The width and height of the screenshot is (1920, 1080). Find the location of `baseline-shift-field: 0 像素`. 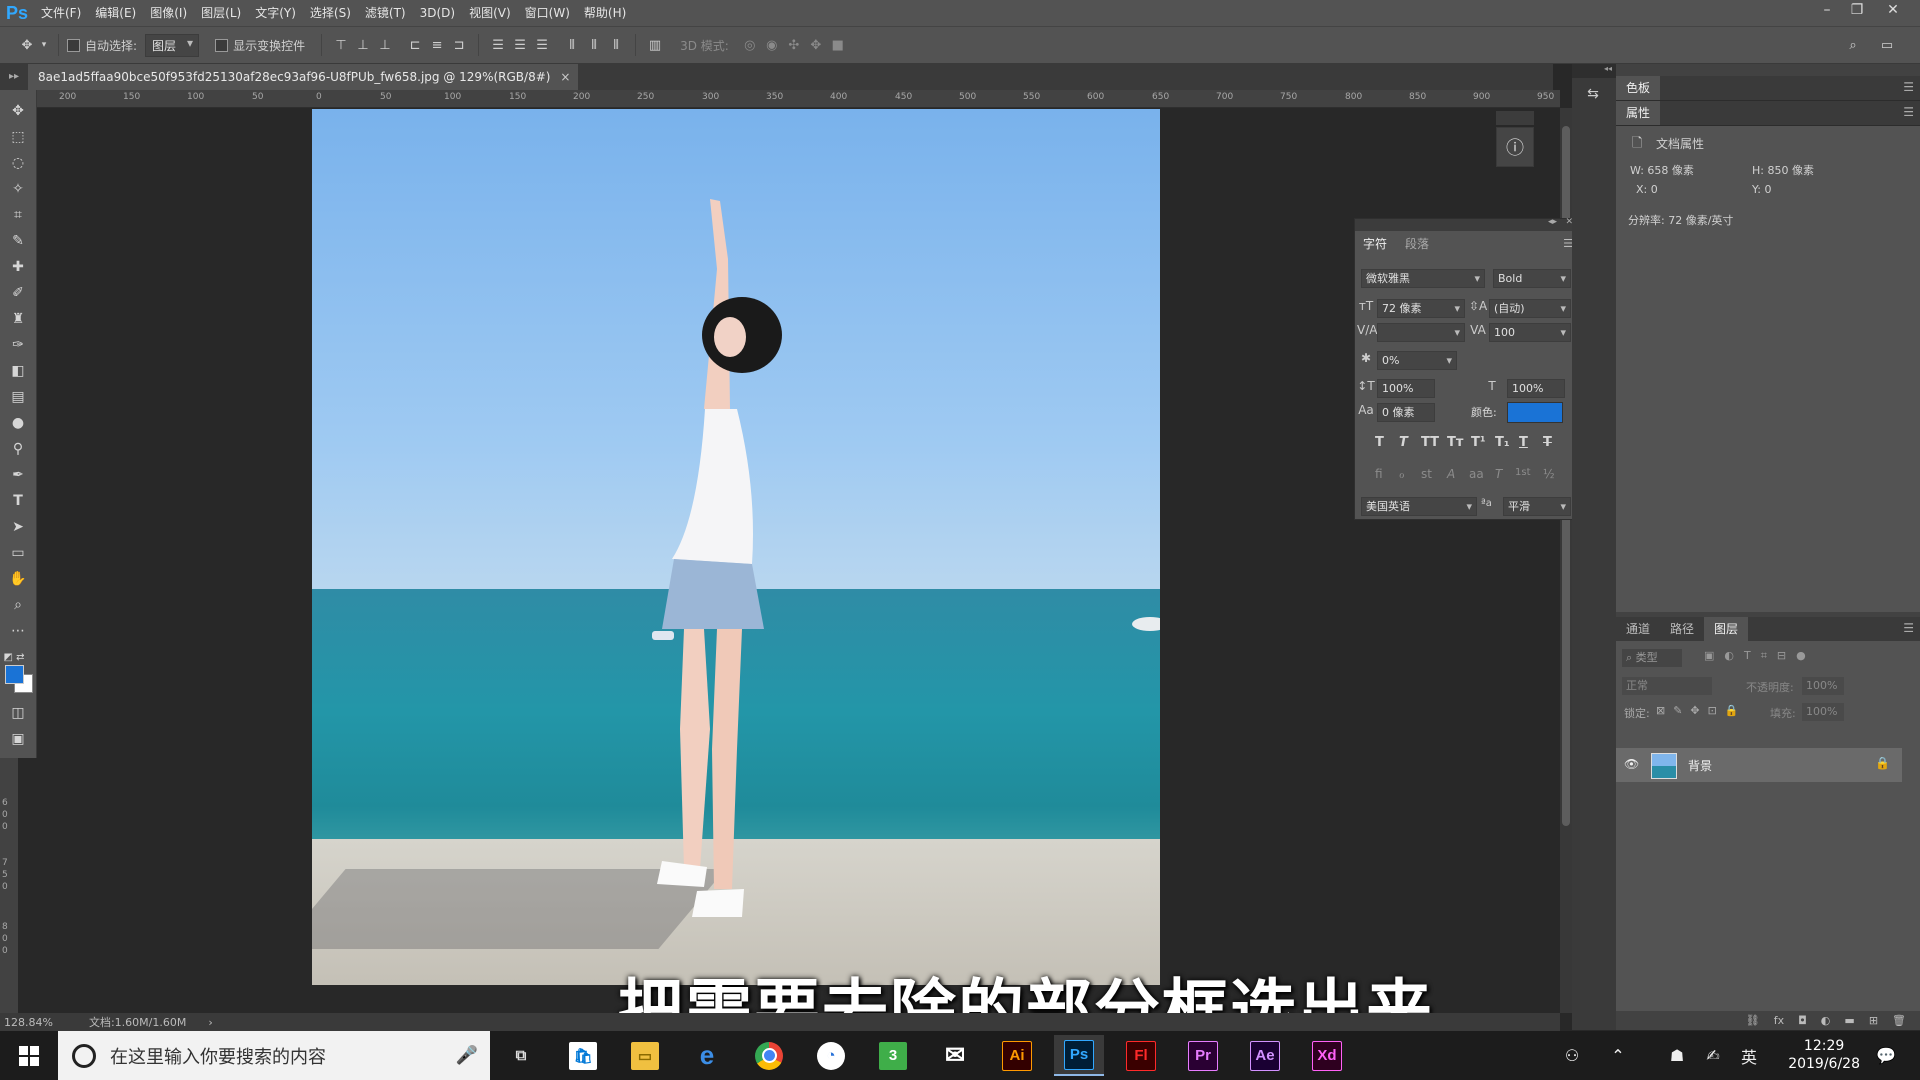

baseline-shift-field: 0 像素 is located at coordinates (1406, 412).